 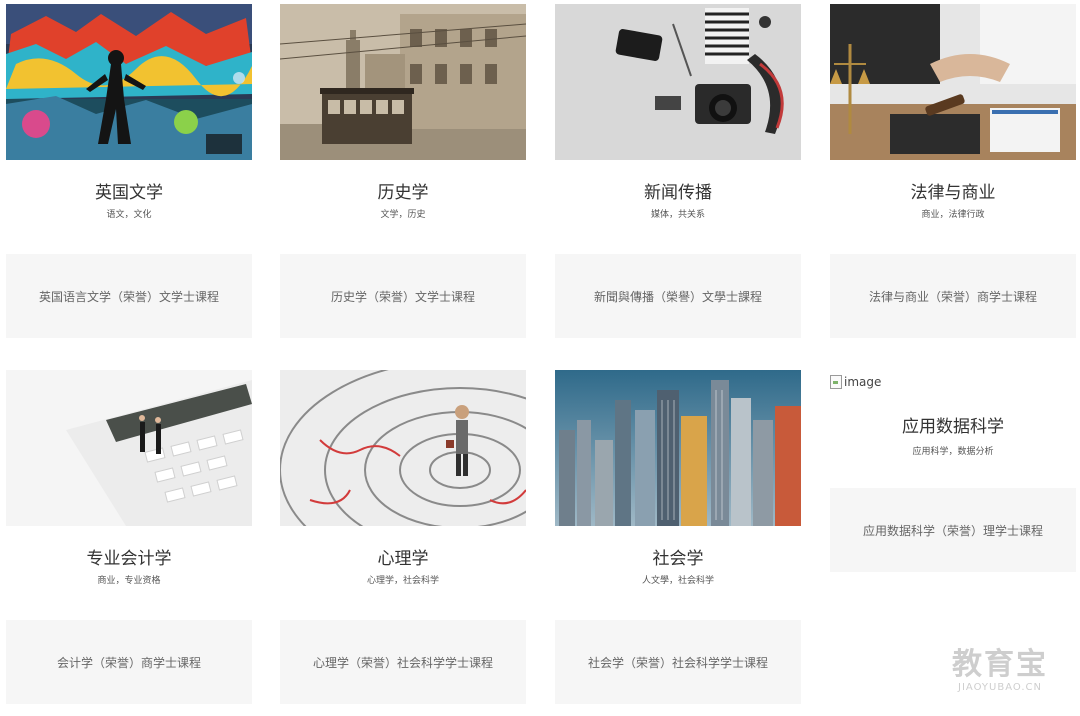 What do you see at coordinates (403, 537) in the screenshot?
I see `program-card-psychology: 心理学 心理学，社会科学 心理学（荣誉）社会科学学士课程` at bounding box center [403, 537].